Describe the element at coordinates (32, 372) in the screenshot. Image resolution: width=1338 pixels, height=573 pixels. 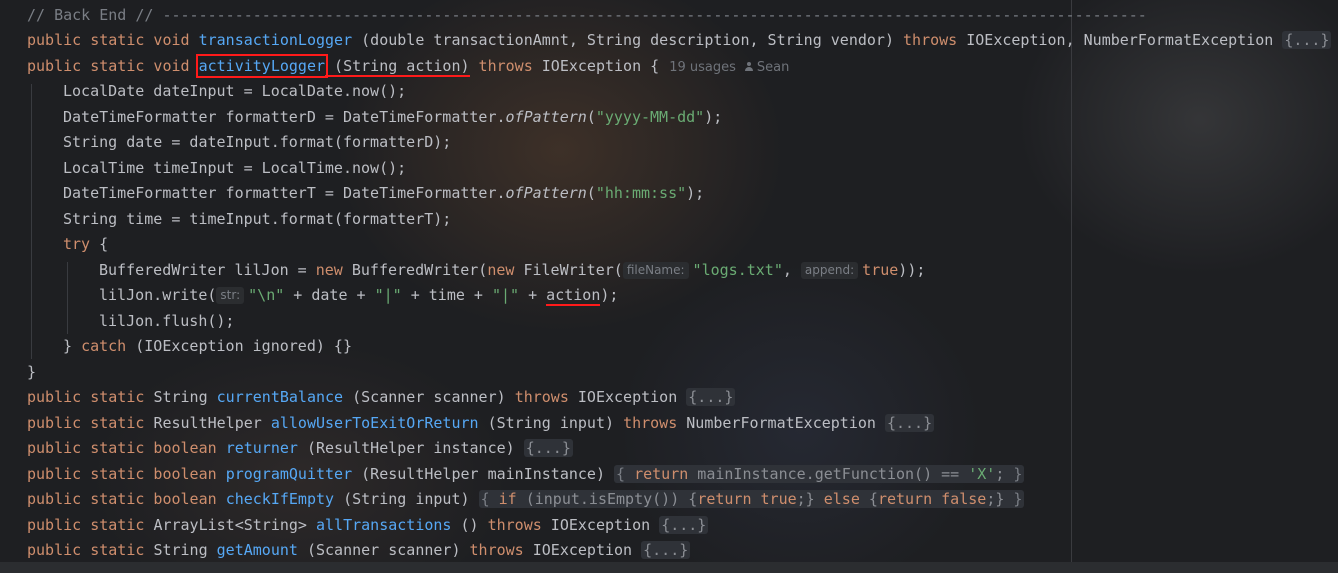
I see `closing-brace: }` at that location.